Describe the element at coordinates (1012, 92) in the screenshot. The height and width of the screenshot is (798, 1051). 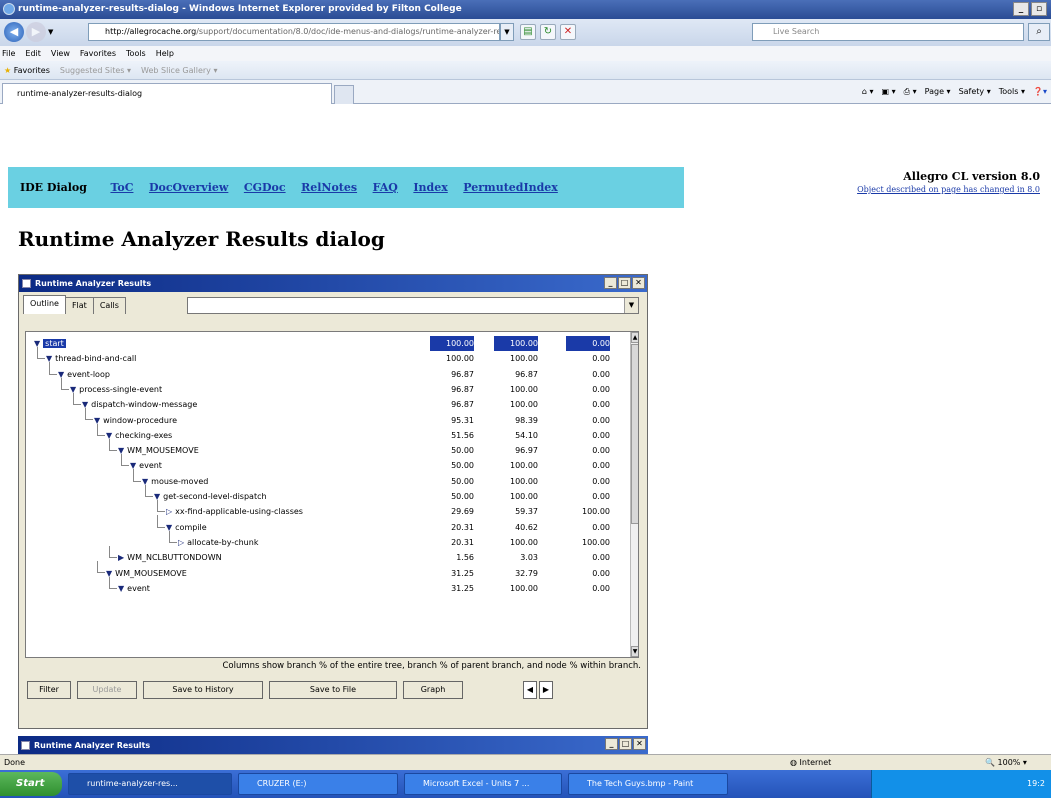
I see `tools-menu: Tools ▾` at that location.